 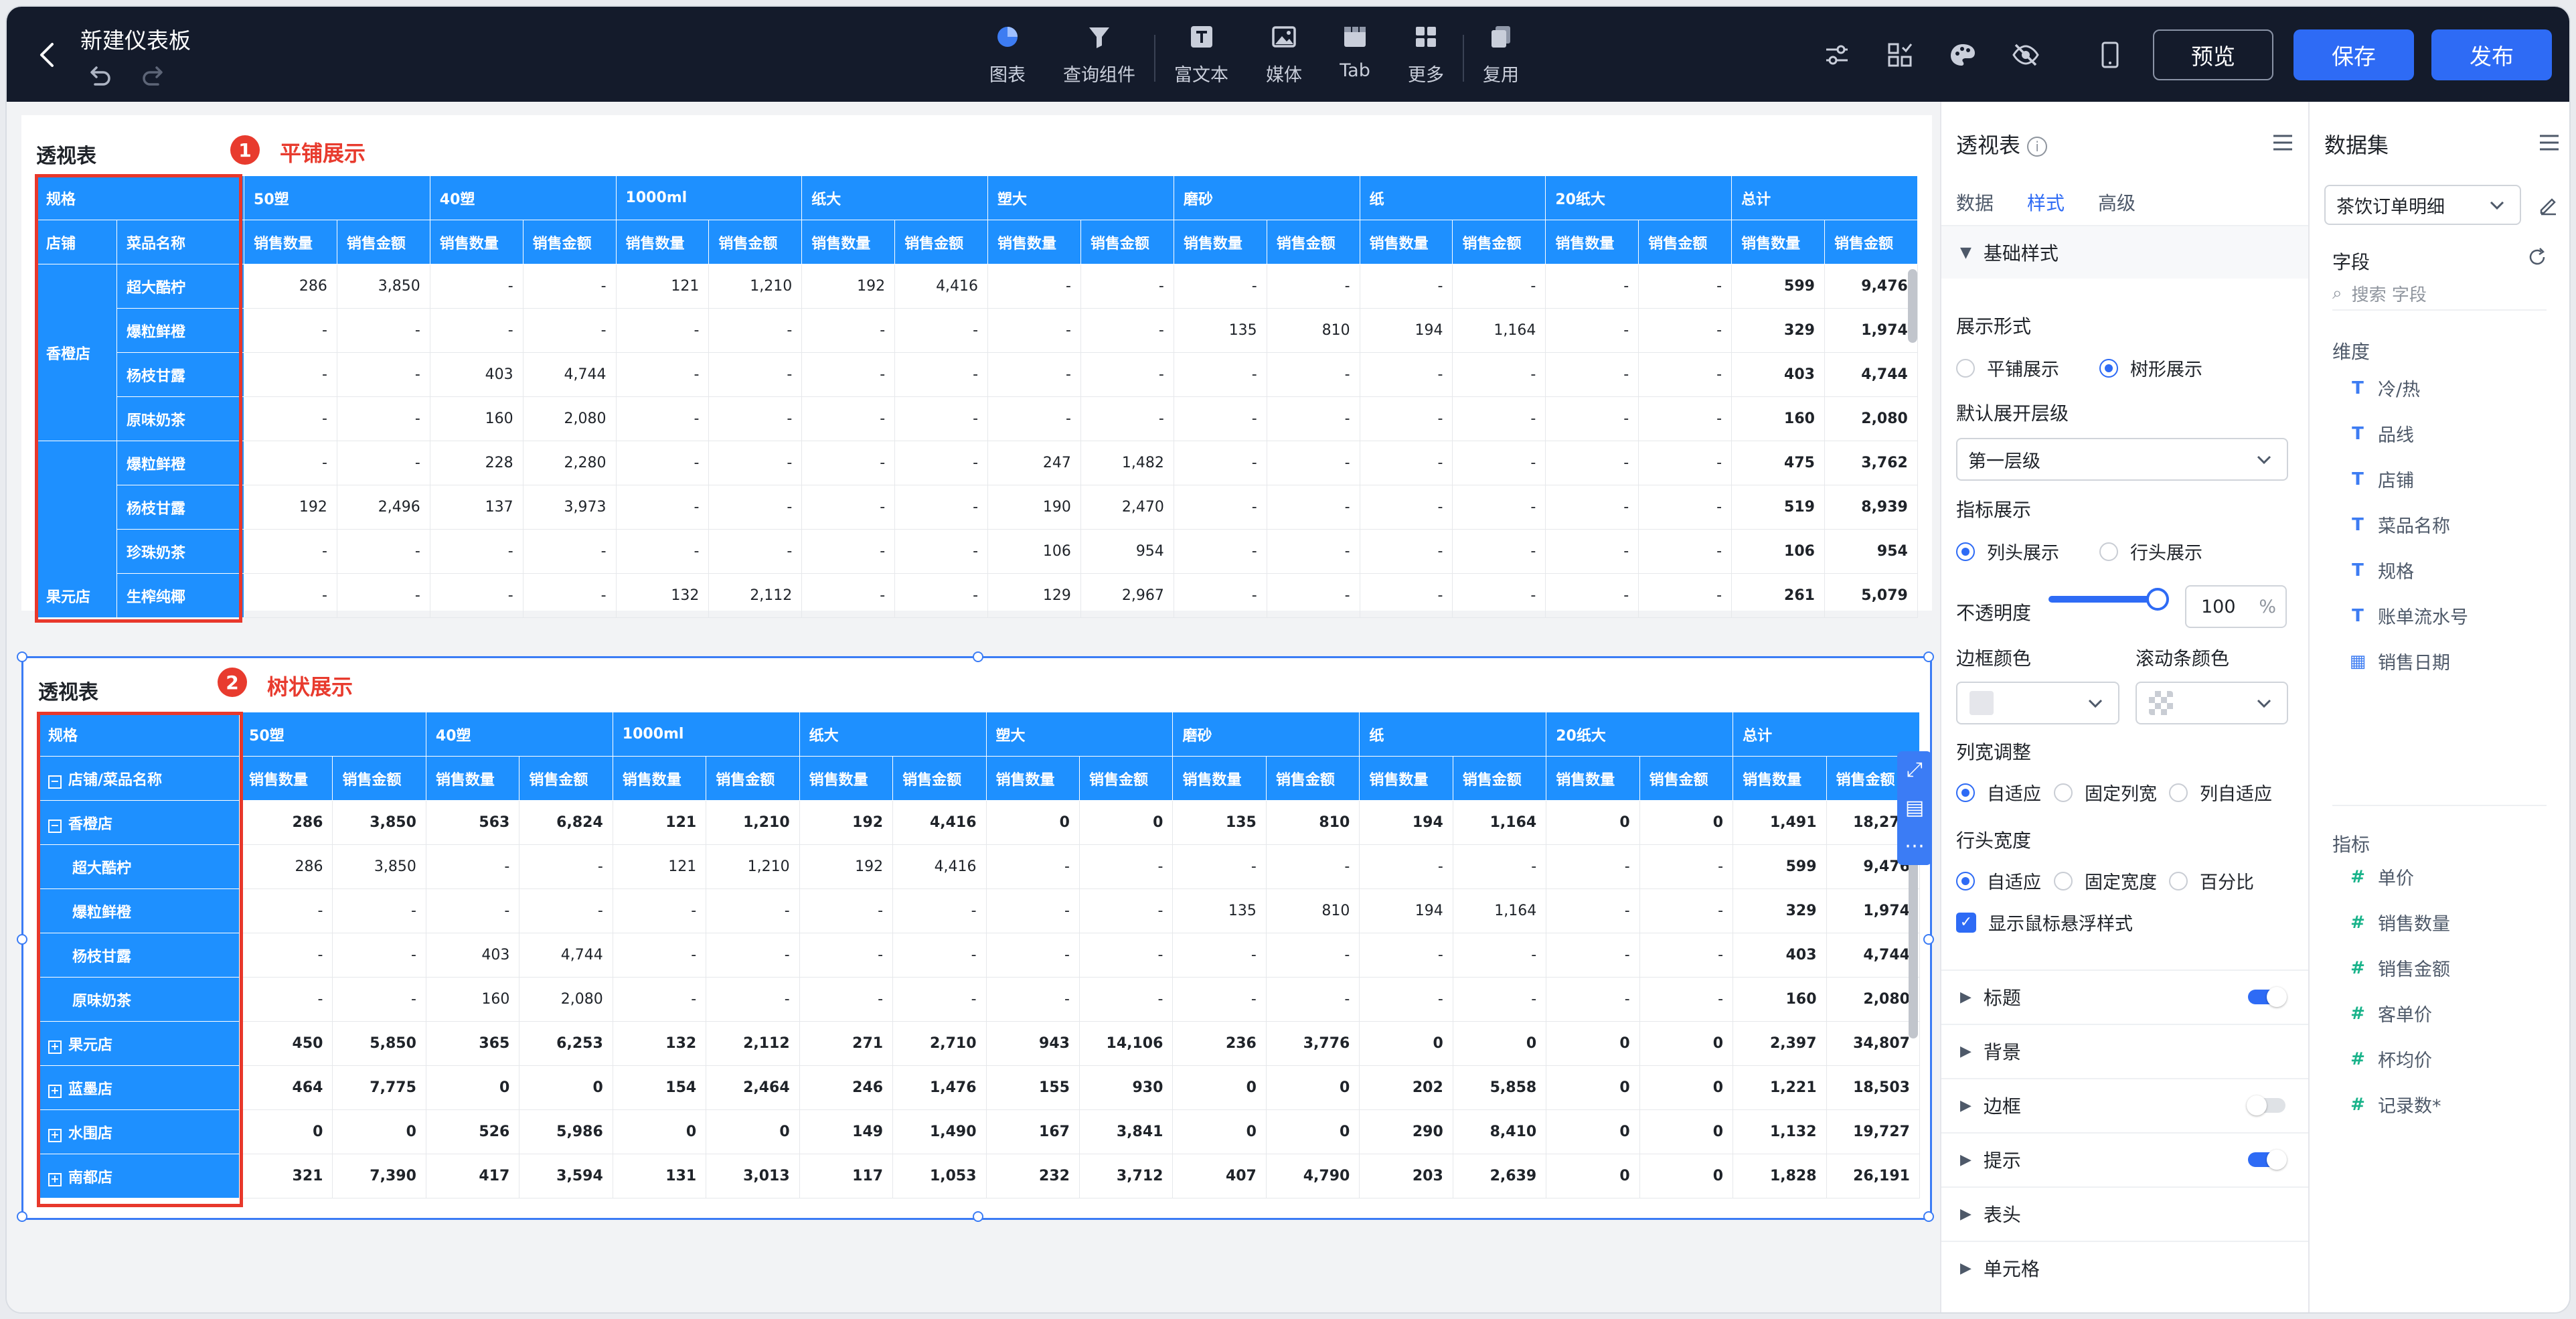 I want to click on value-cell: 365, so click(x=473, y=1043).